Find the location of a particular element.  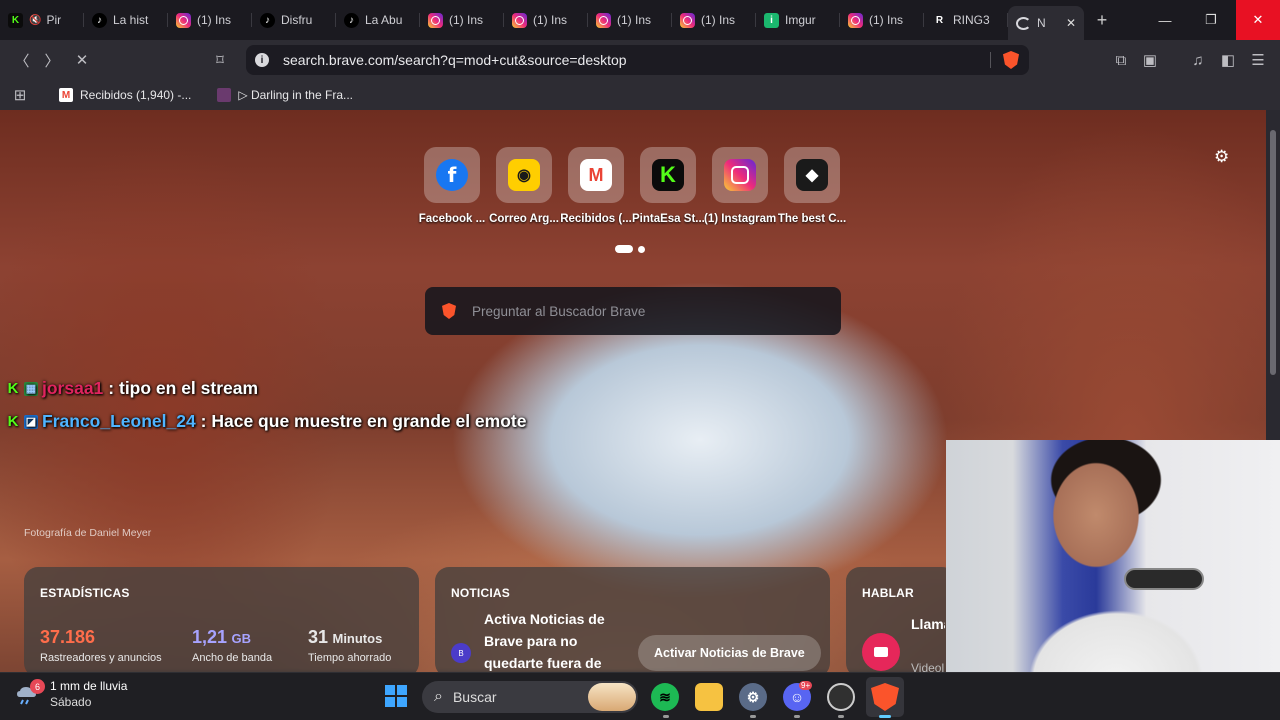

brave-lion-icon is located at coordinates (449, 311).